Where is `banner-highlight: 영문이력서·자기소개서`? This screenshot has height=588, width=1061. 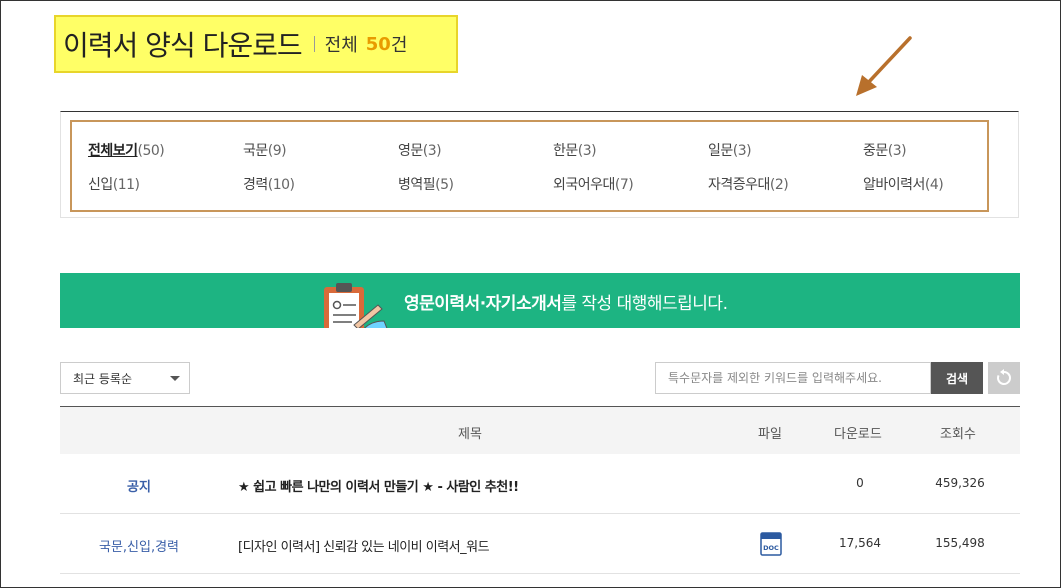 banner-highlight: 영문이력서·자기소개서 is located at coordinates (483, 304).